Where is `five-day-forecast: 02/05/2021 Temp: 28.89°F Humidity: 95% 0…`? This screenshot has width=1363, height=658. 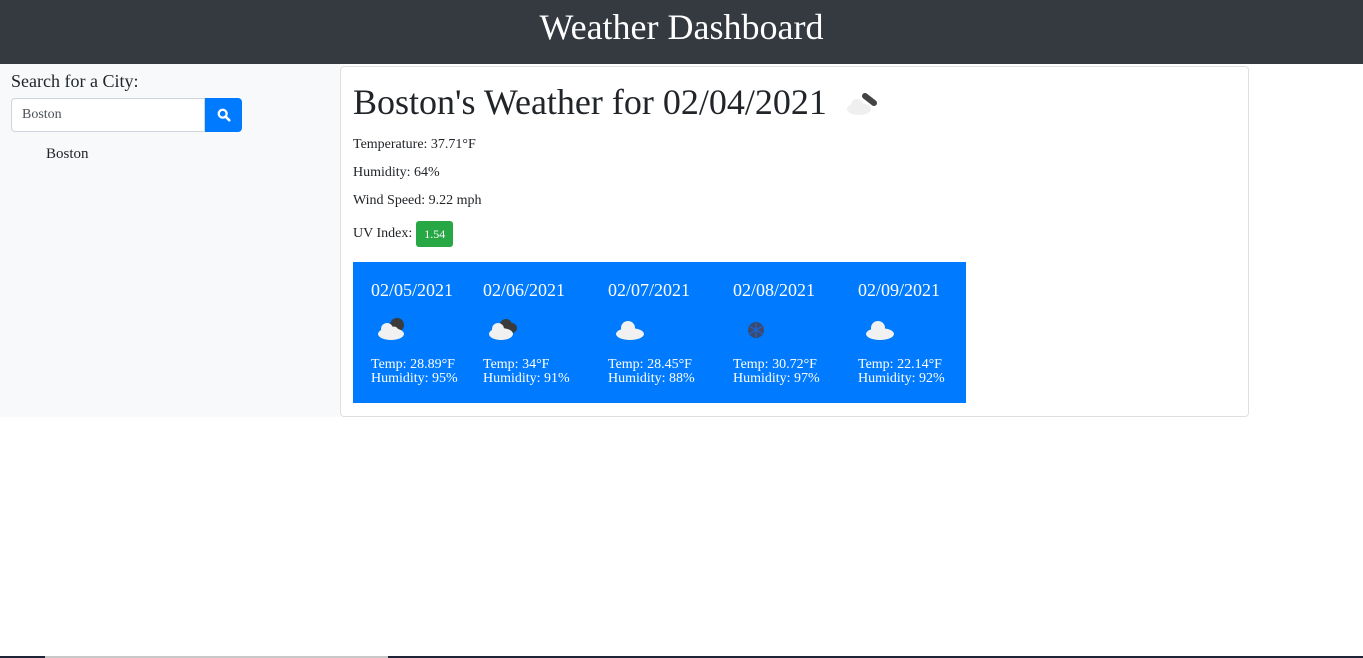 five-day-forecast: 02/05/2021 Temp: 28.89°F Humidity: 95% 0… is located at coordinates (659, 332).